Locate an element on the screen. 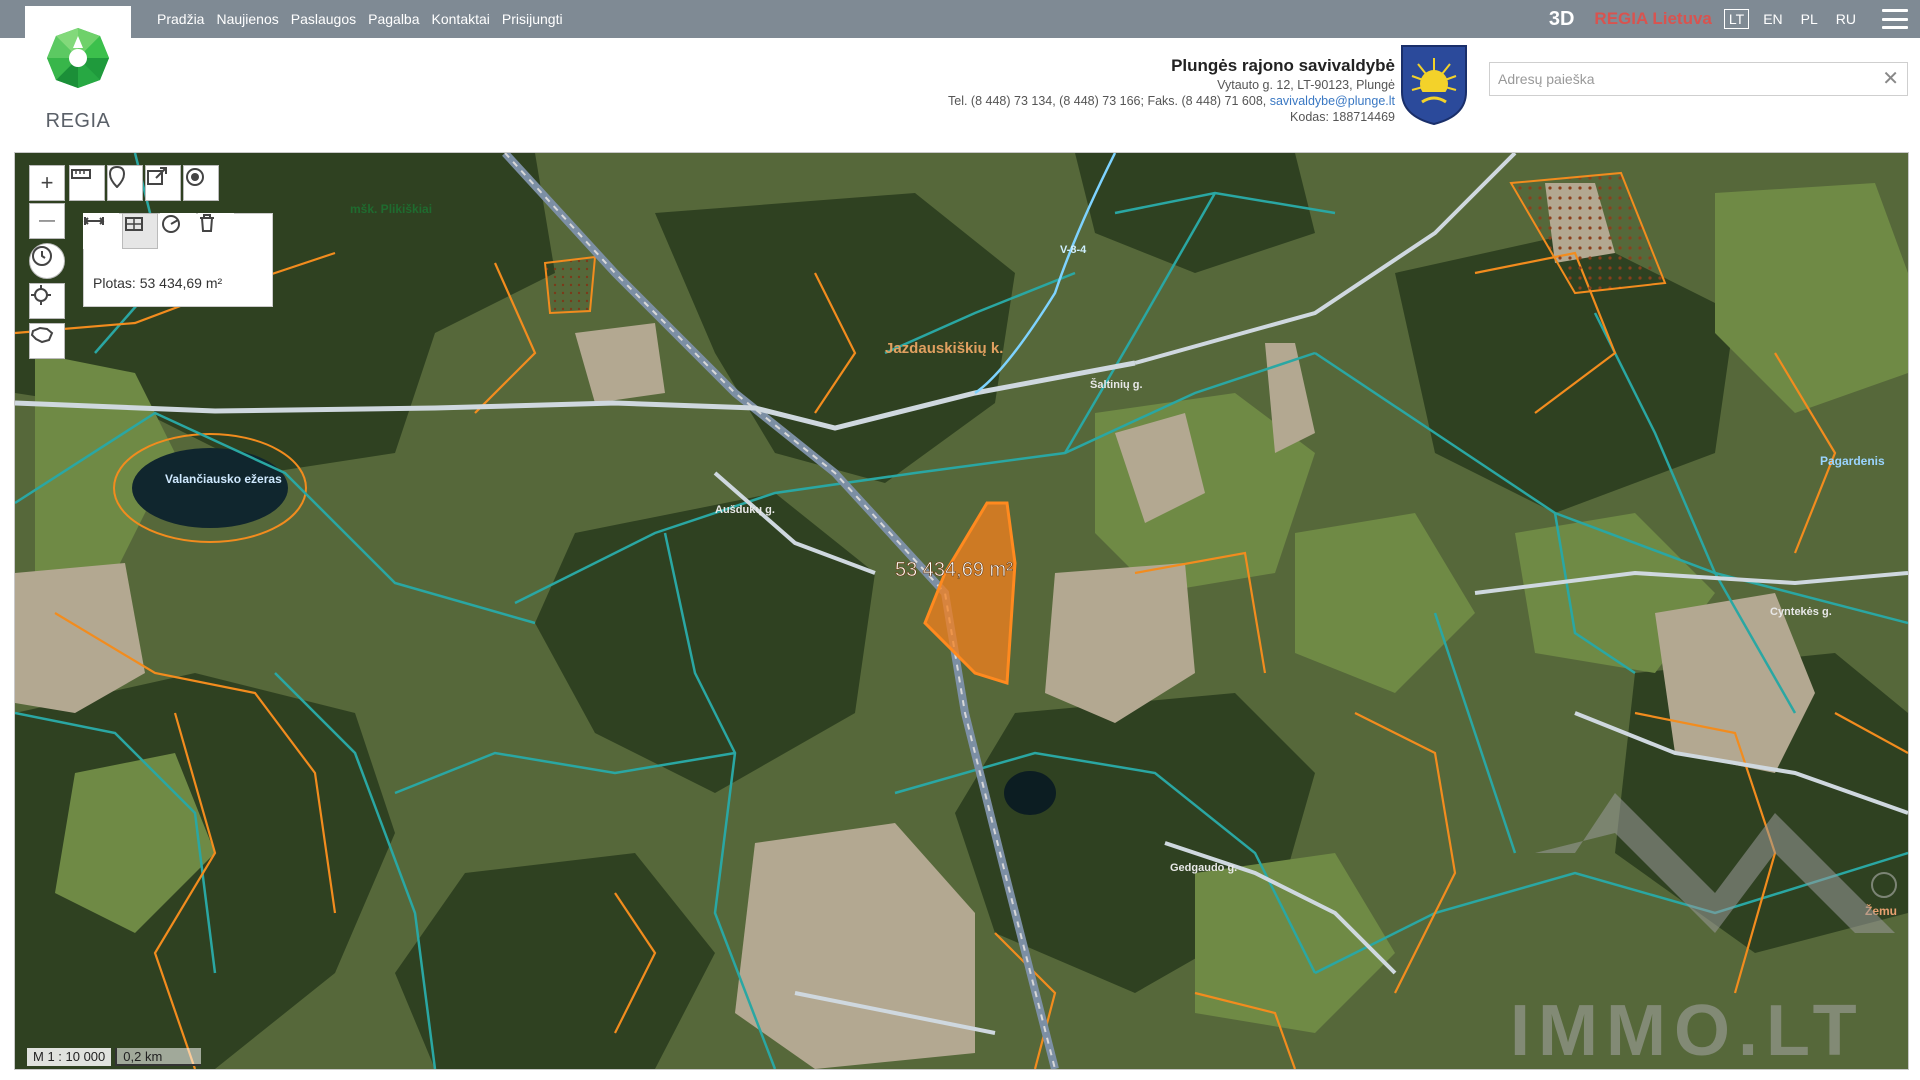  zoom-out-button: — is located at coordinates (47, 221).